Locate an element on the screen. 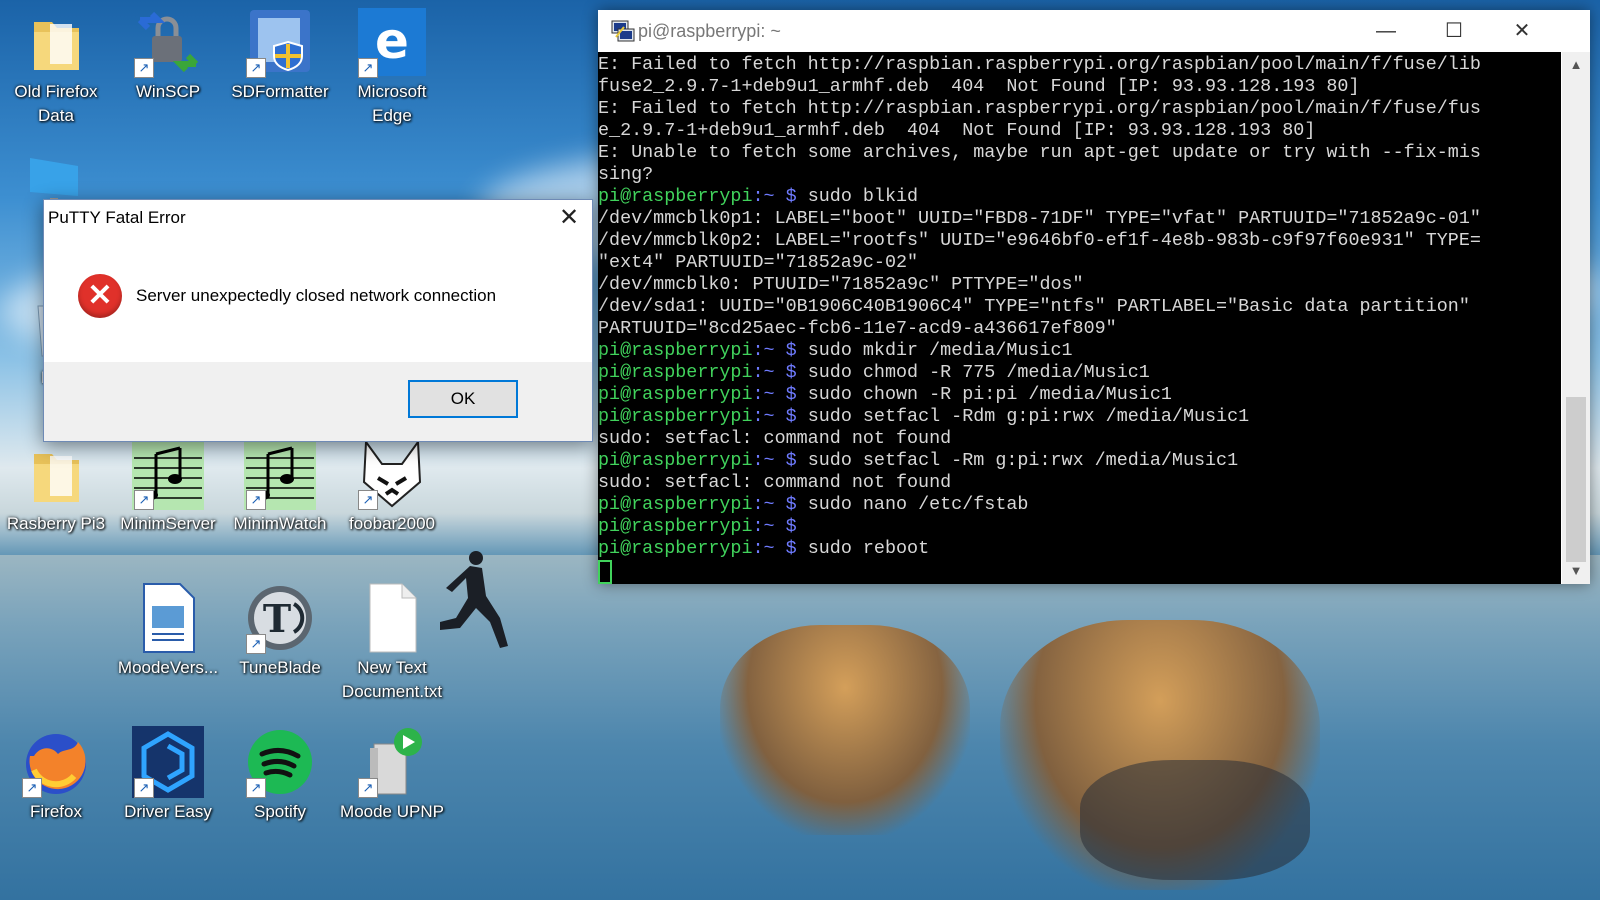  terminal-line: pi@raspberrypi:~ $ sudo blkid is located at coordinates (758, 196).